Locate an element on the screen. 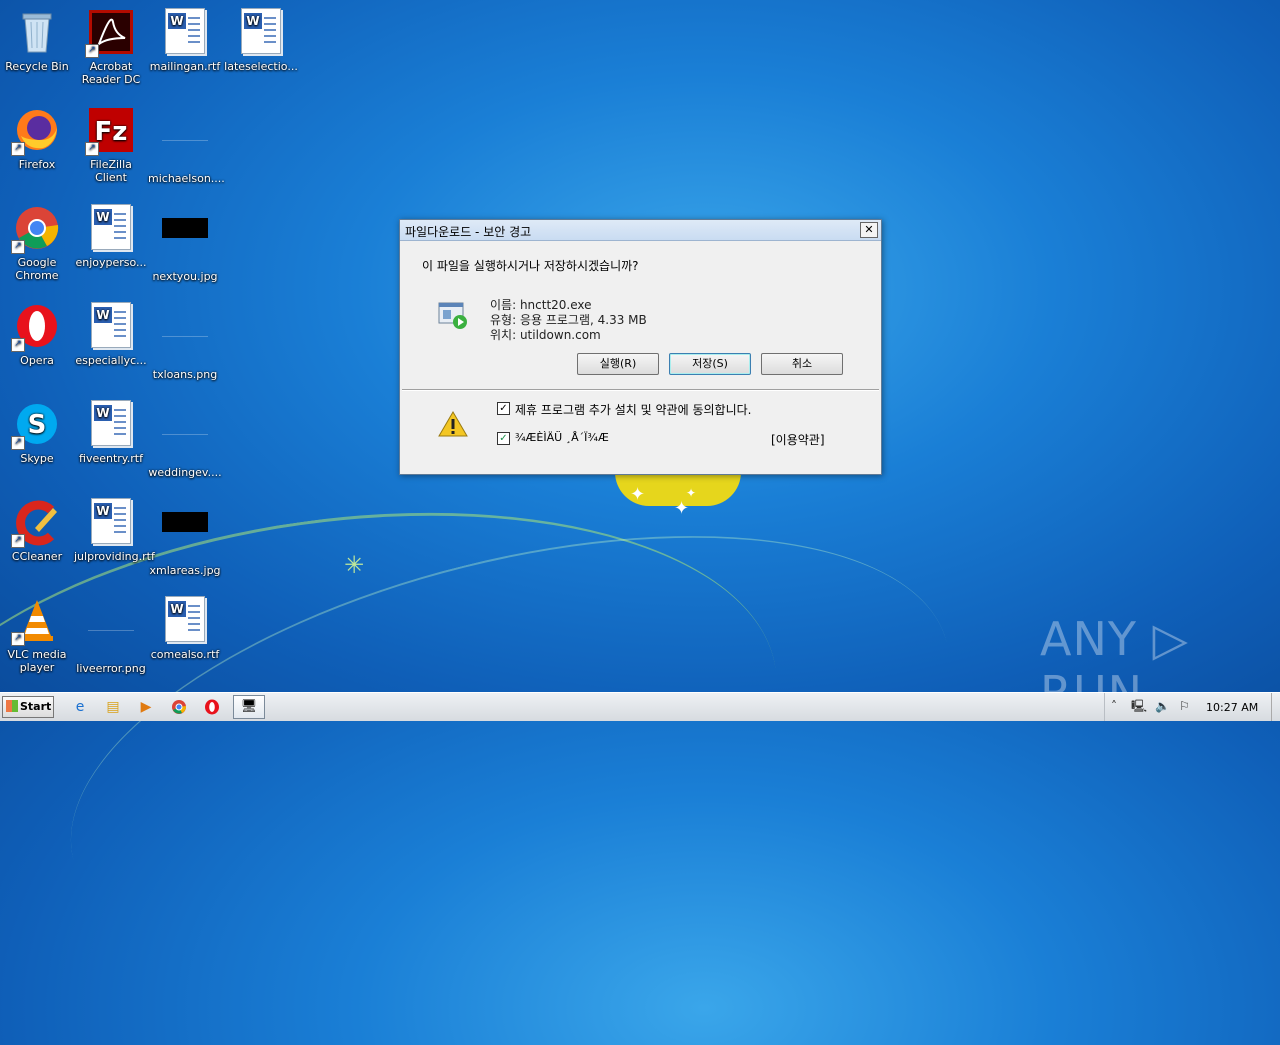 Image resolution: width=1280 pixels, height=1045 pixels. svg-text: S is located at coordinates (37, 425).